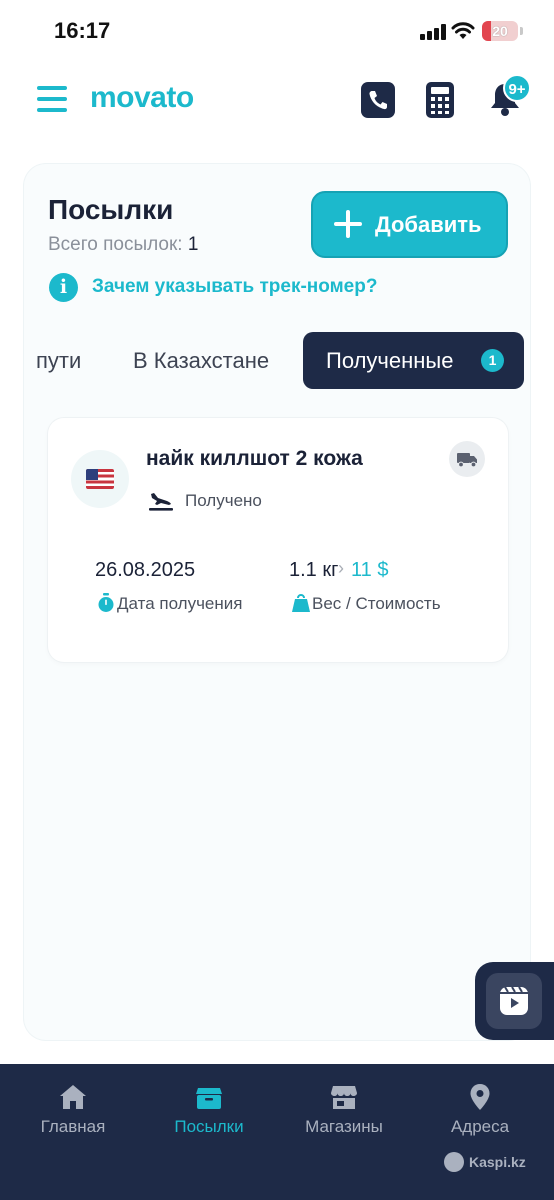 This screenshot has width=554, height=1200. Describe the element at coordinates (145, 570) in the screenshot. I see `receipt-date: 26.08.2025` at that location.